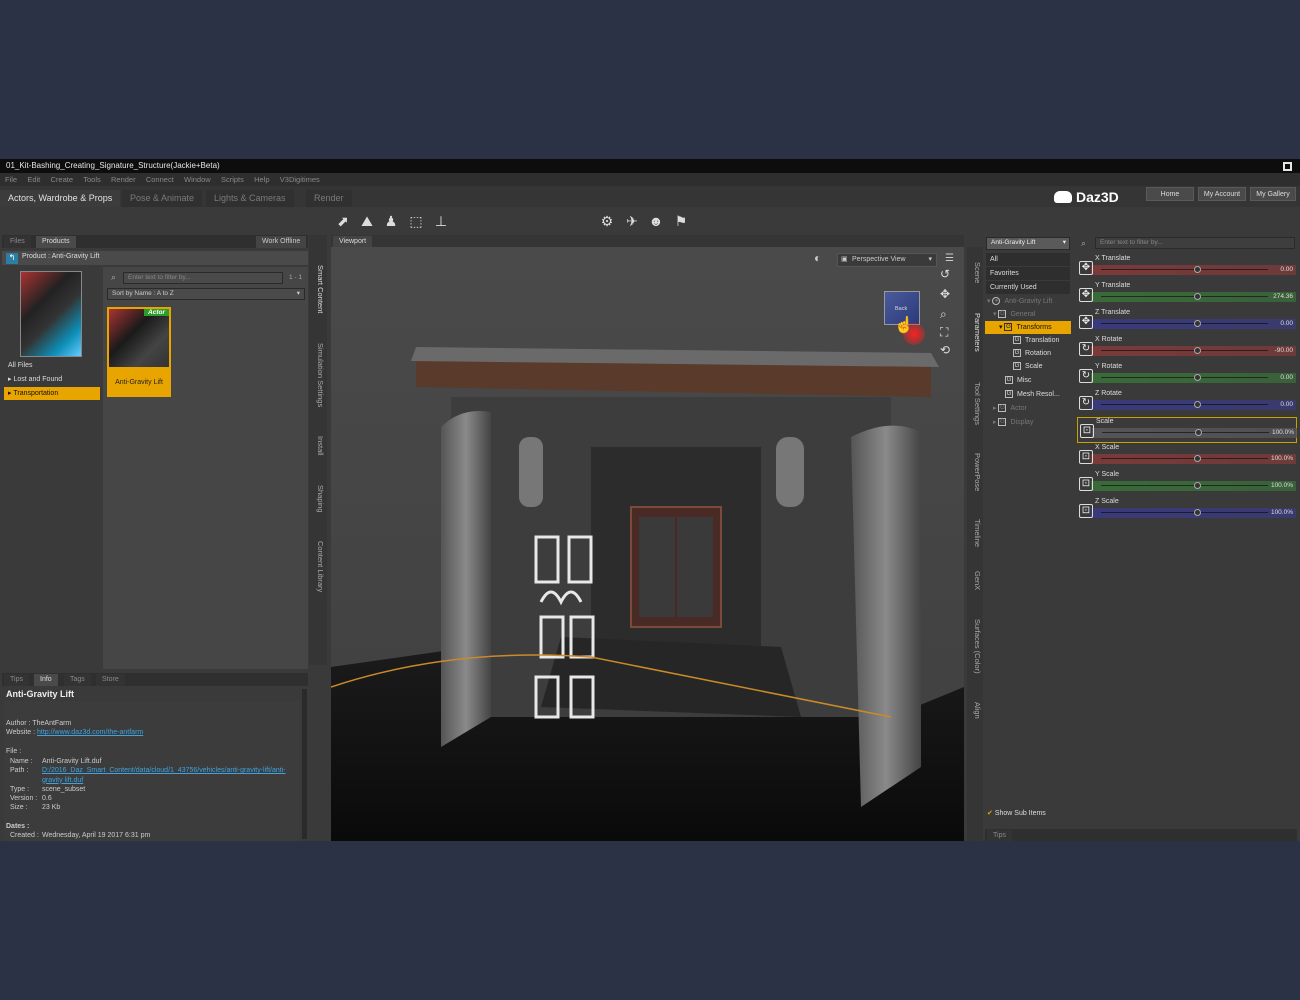  What do you see at coordinates (367, 221) in the screenshot?
I see `universal-tool-icon: ⛰` at bounding box center [367, 221].